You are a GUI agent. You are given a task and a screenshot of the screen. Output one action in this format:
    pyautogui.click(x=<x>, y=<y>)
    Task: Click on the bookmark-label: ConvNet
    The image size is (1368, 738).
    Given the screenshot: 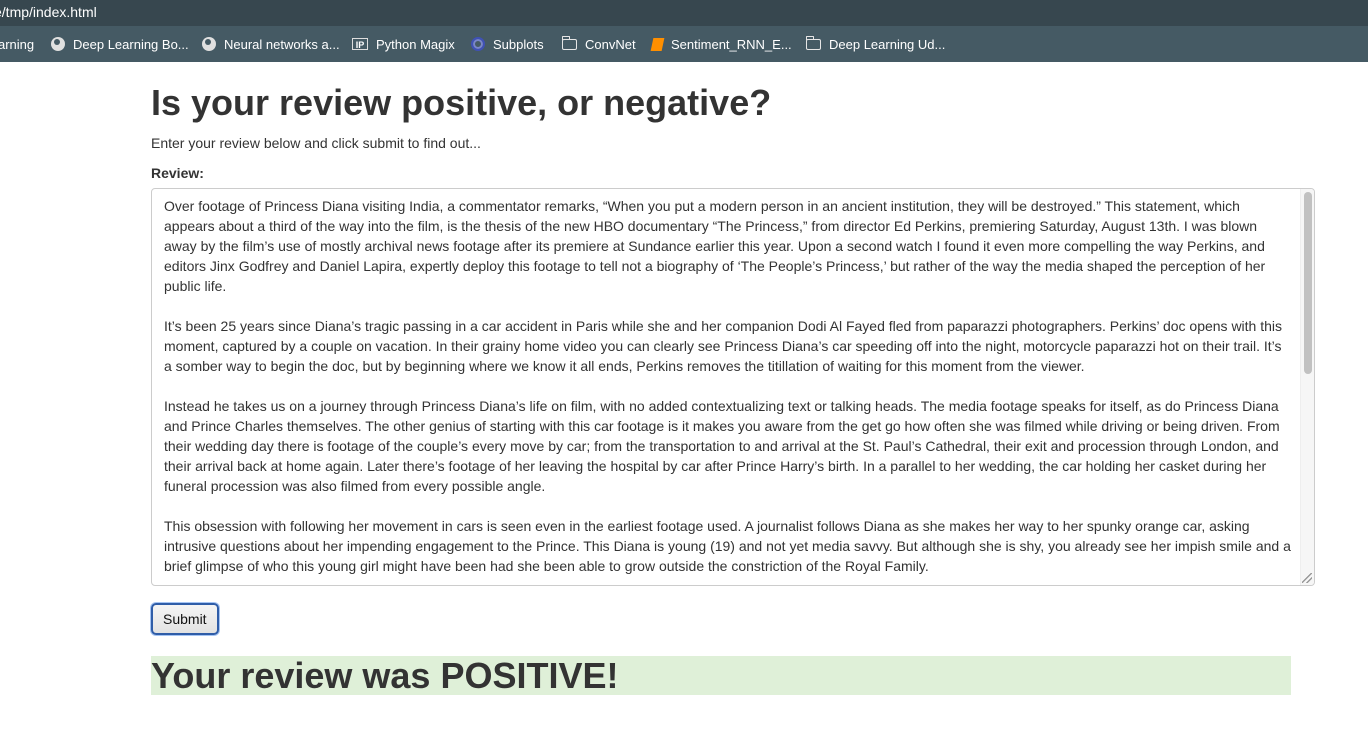 What is the action you would take?
    pyautogui.click(x=610, y=44)
    